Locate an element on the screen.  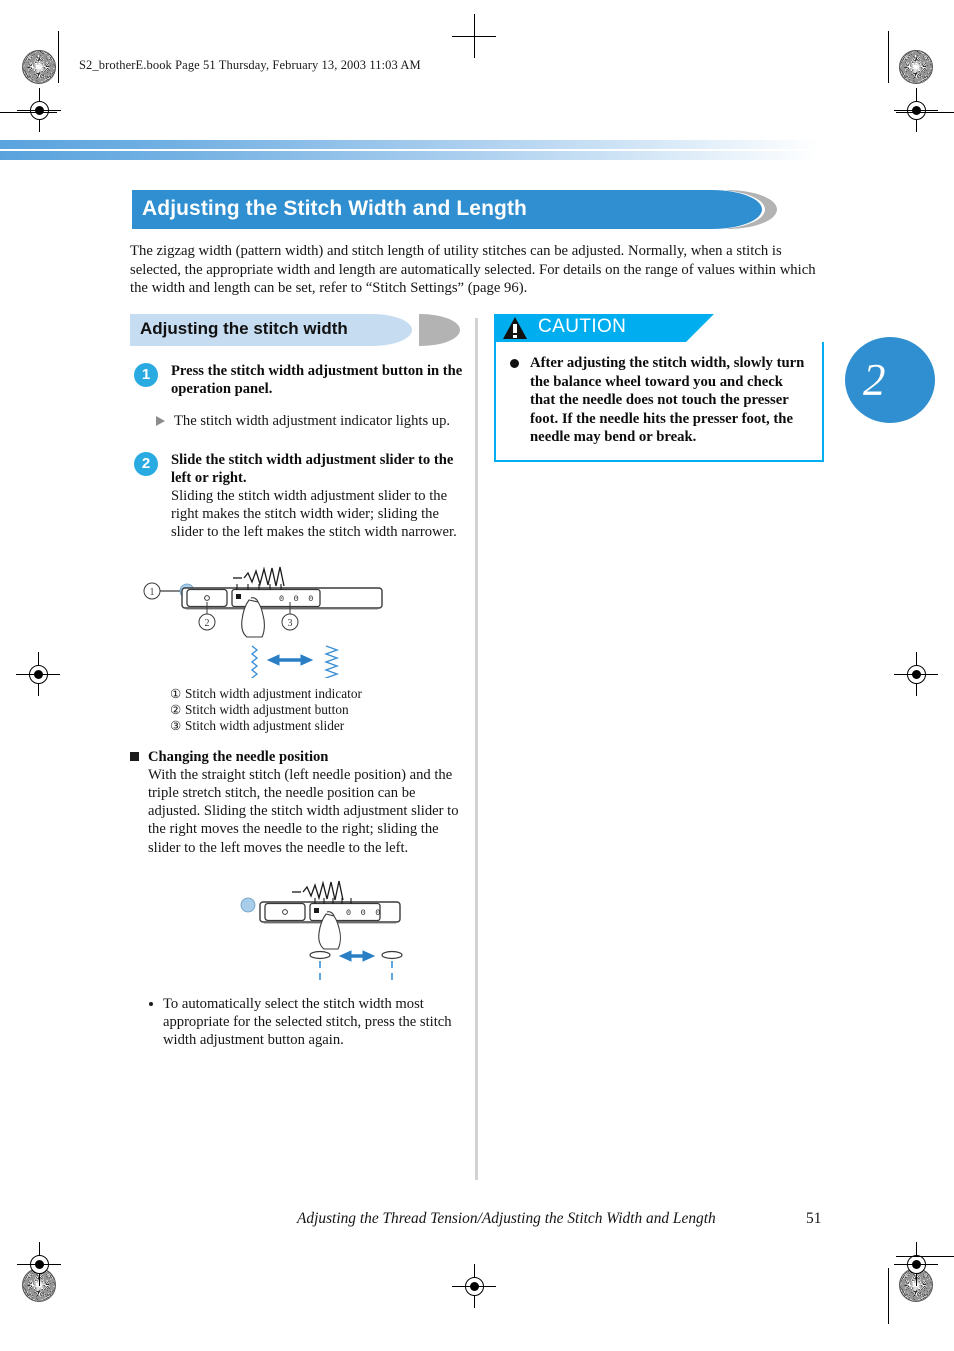
registration-cross-mid-right is located at coordinates (916, 674).